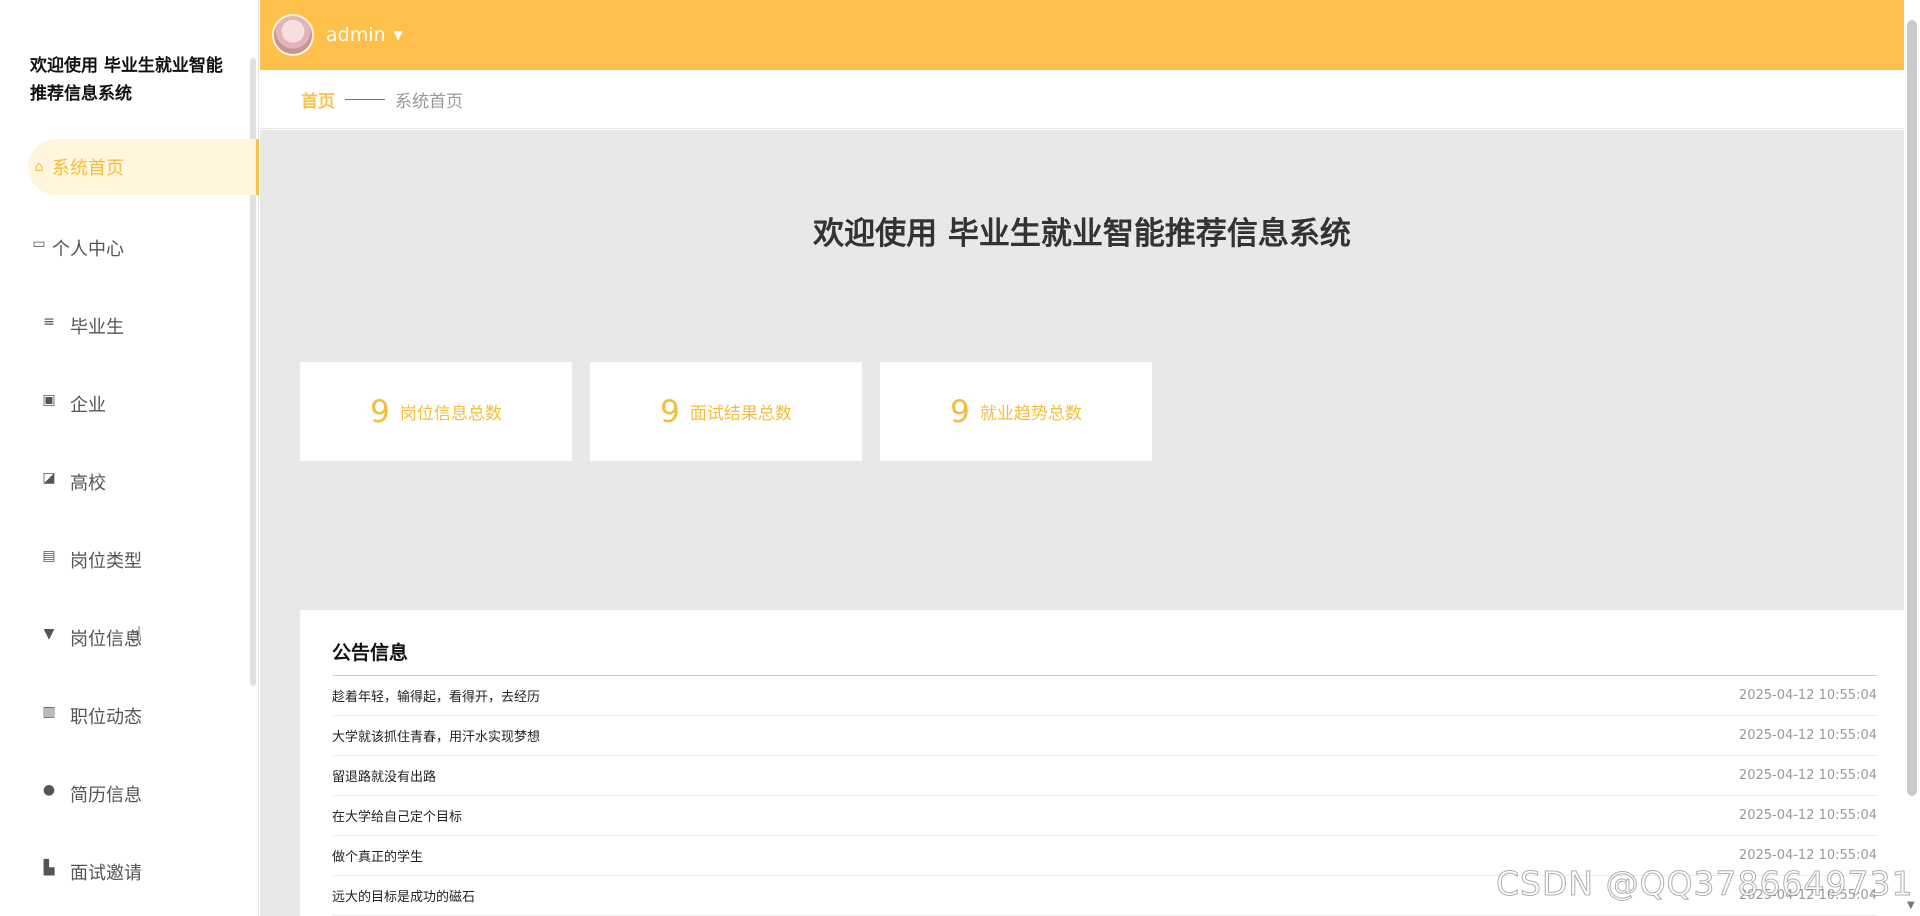  Describe the element at coordinates (49, 634) in the screenshot. I see `brush-icon: ▼` at that location.